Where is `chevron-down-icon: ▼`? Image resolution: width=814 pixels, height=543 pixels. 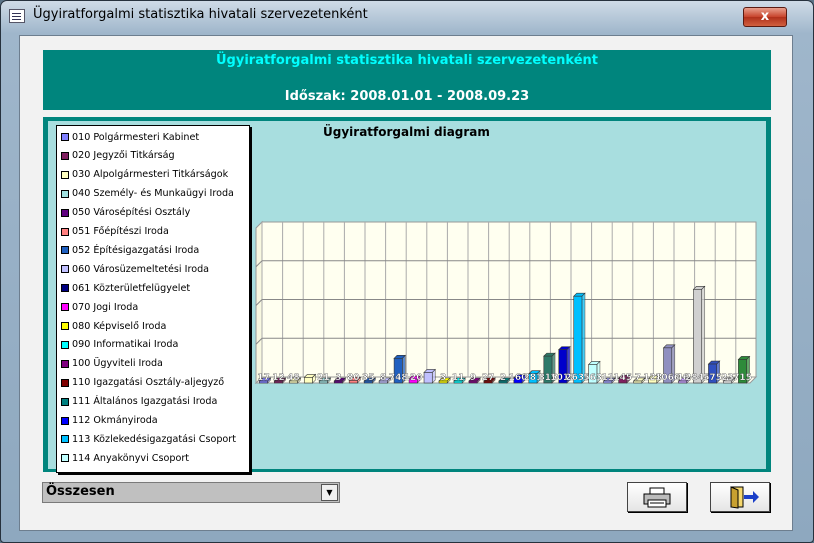 chevron-down-icon: ▼ is located at coordinates (329, 492).